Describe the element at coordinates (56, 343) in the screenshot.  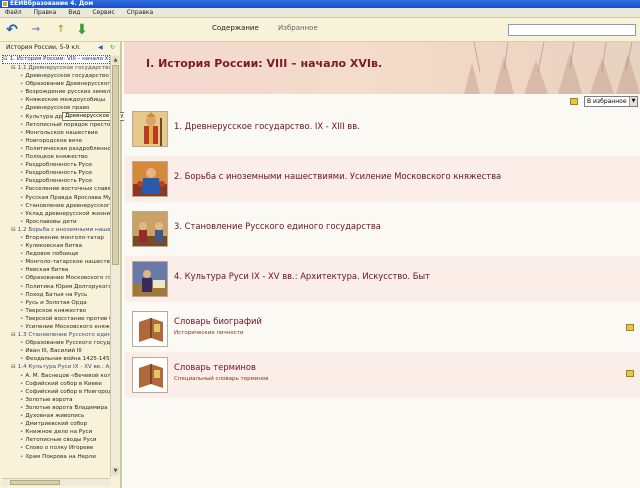
I see `tree-item: •Образование Русского государства` at that location.